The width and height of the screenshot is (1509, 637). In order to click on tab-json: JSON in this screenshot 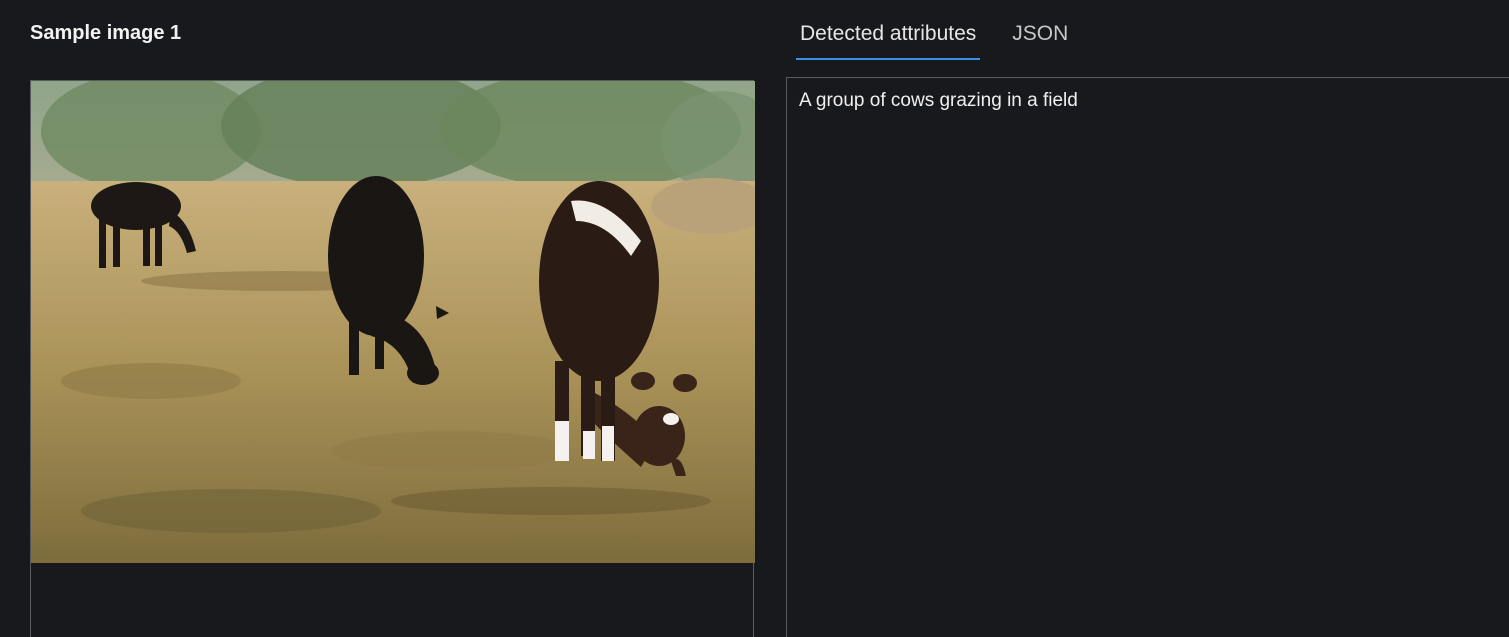, I will do `click(1040, 40)`.